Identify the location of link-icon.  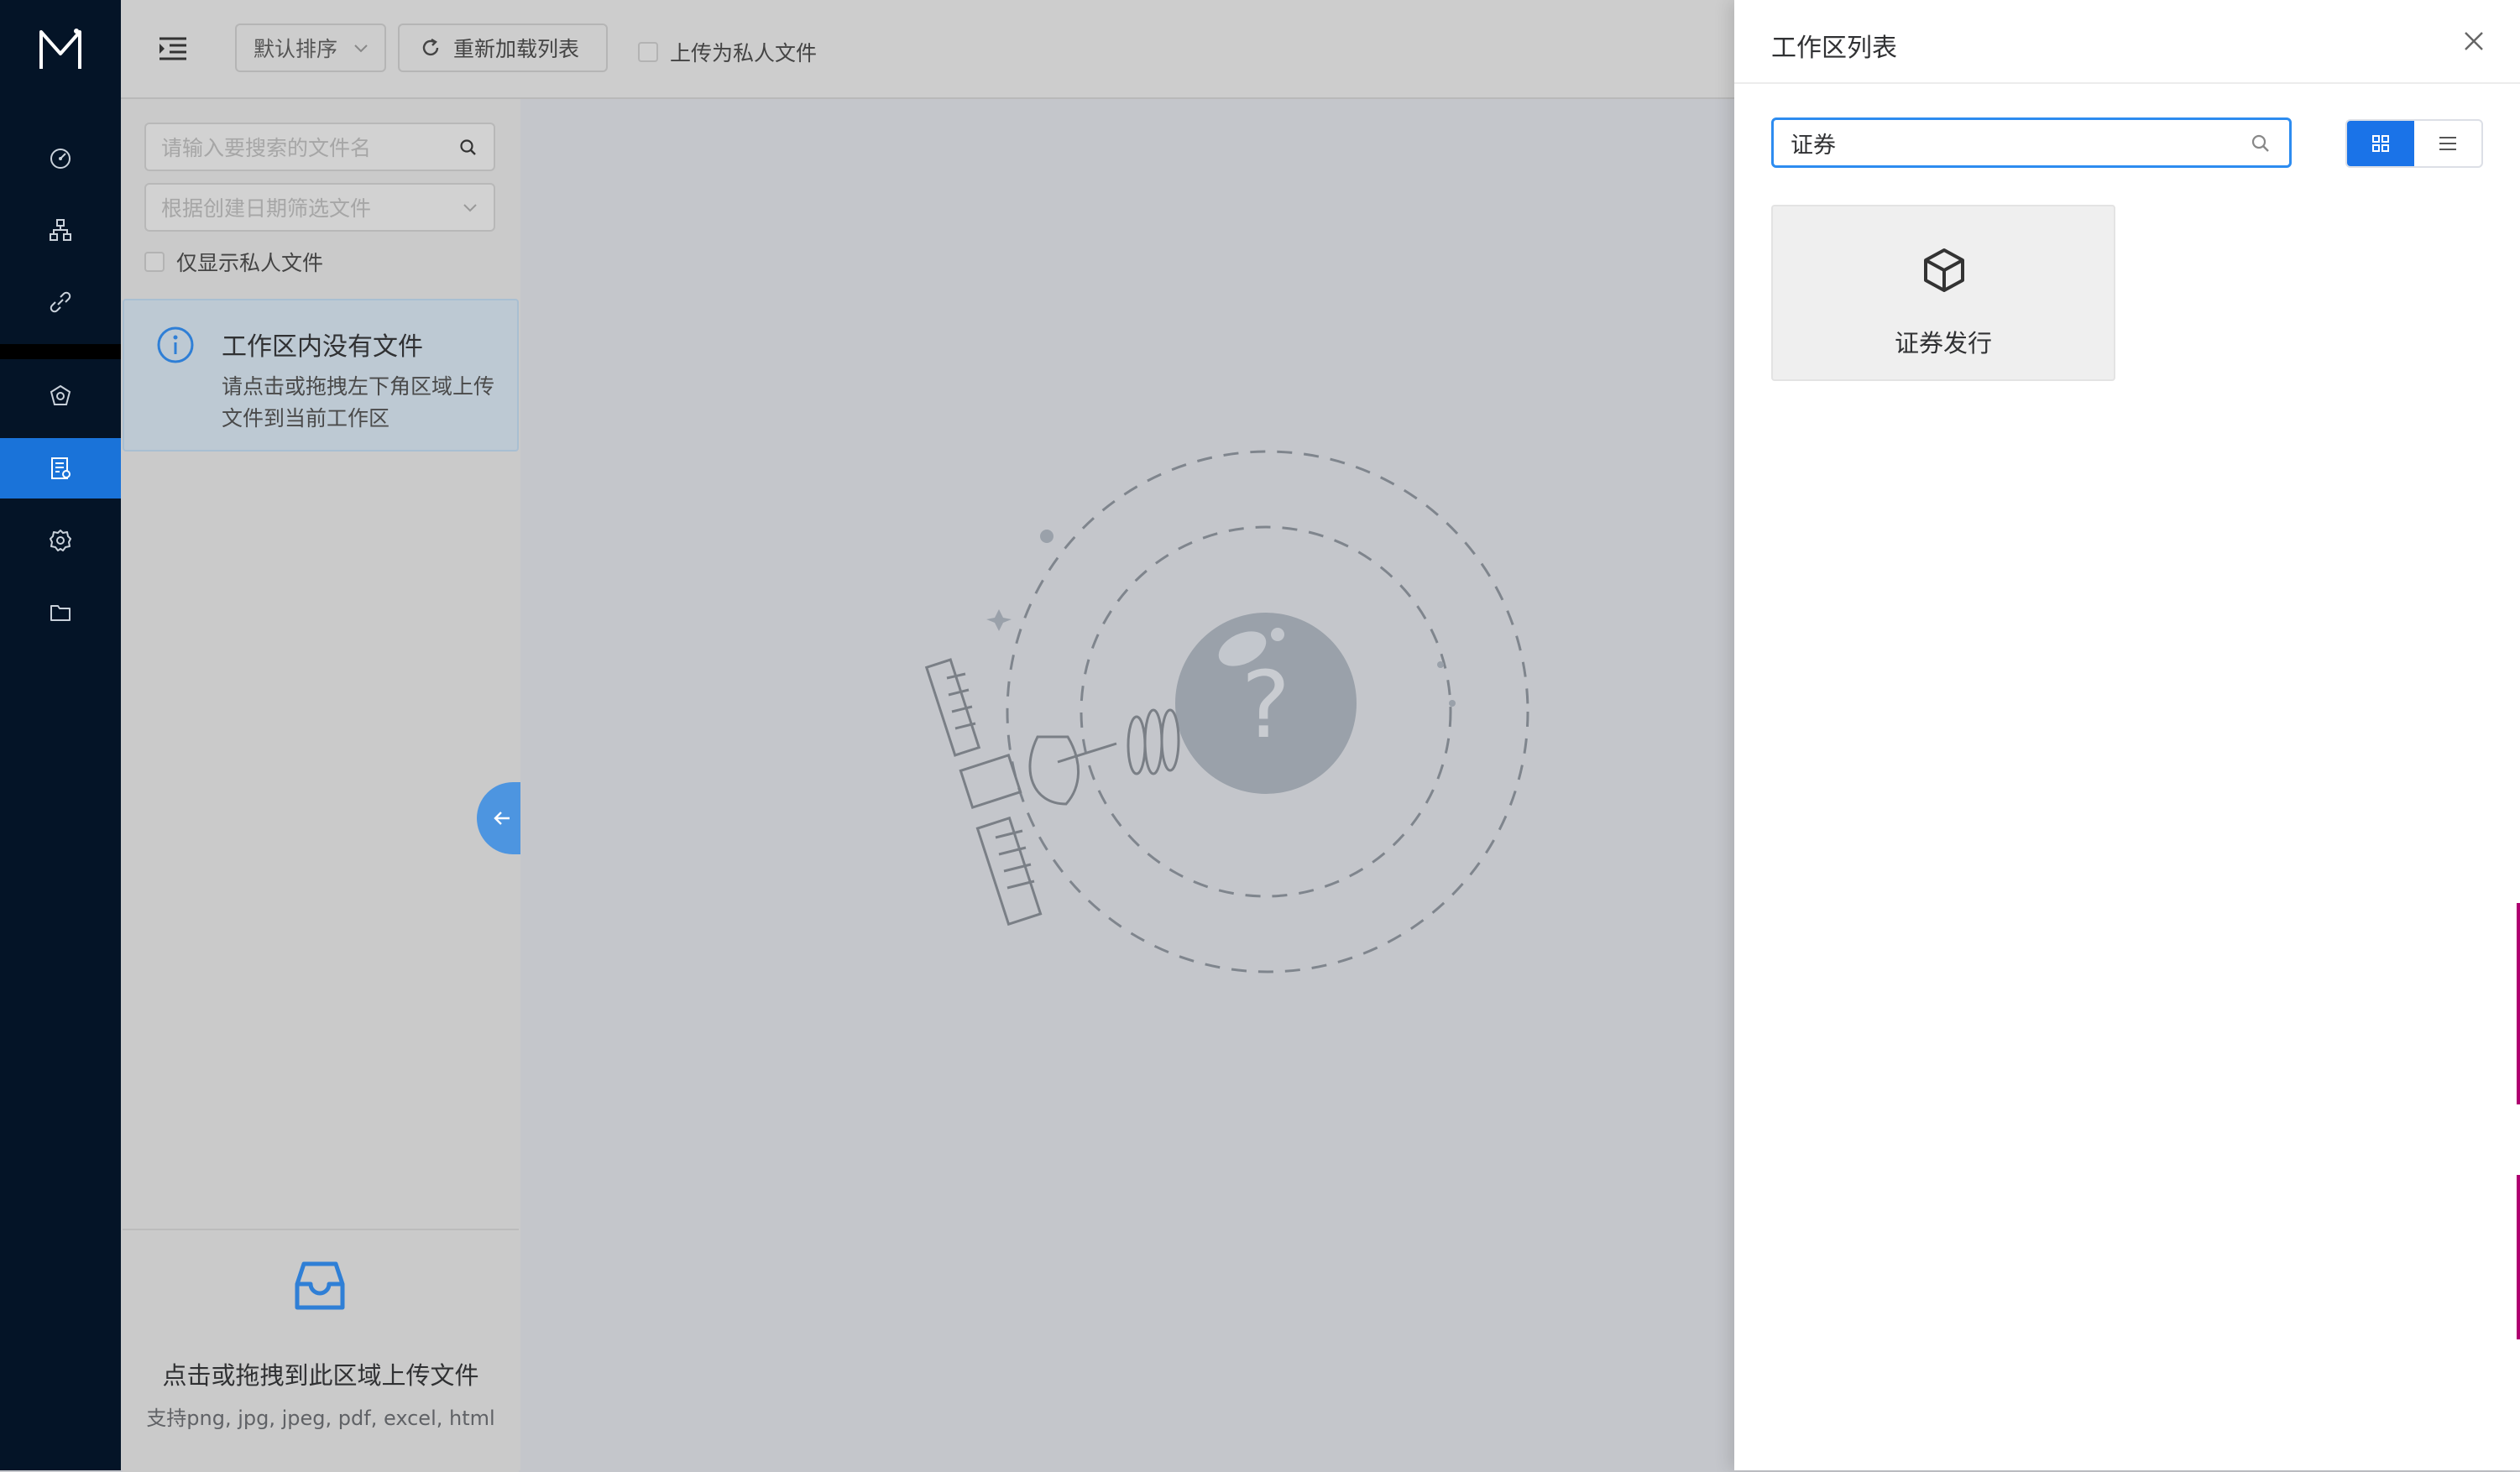
(60, 302).